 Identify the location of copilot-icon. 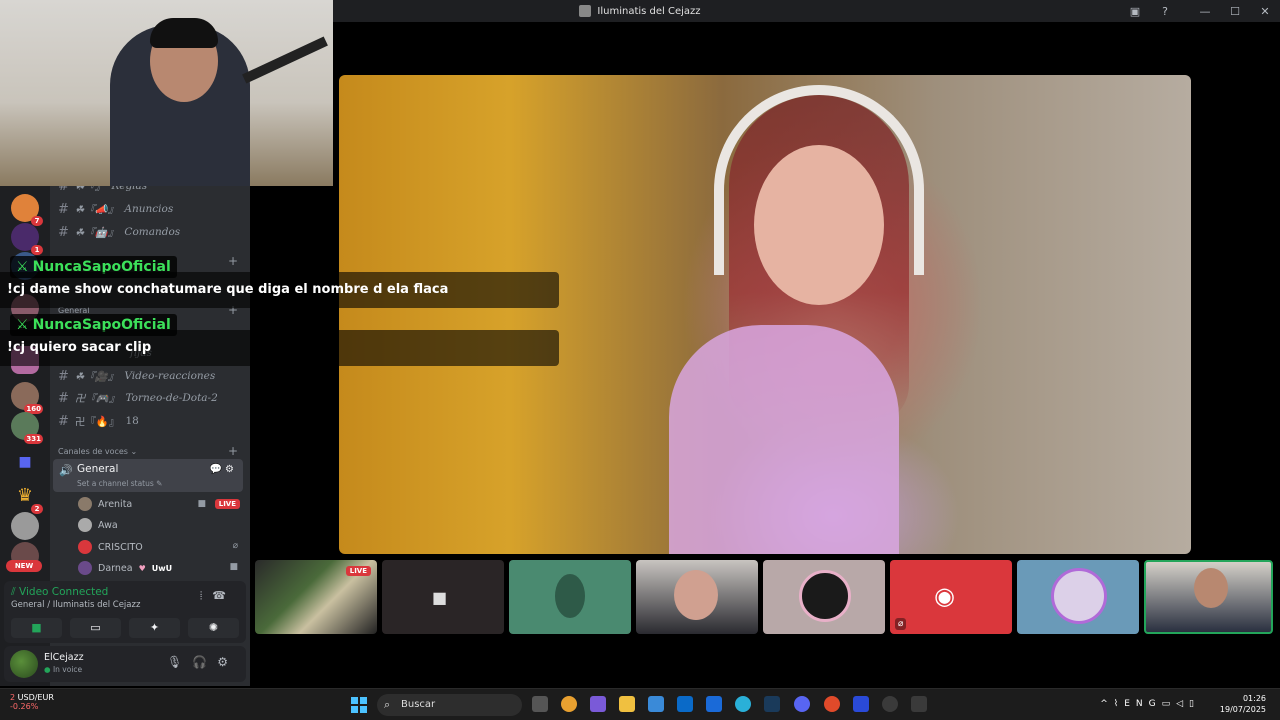
(598, 704).